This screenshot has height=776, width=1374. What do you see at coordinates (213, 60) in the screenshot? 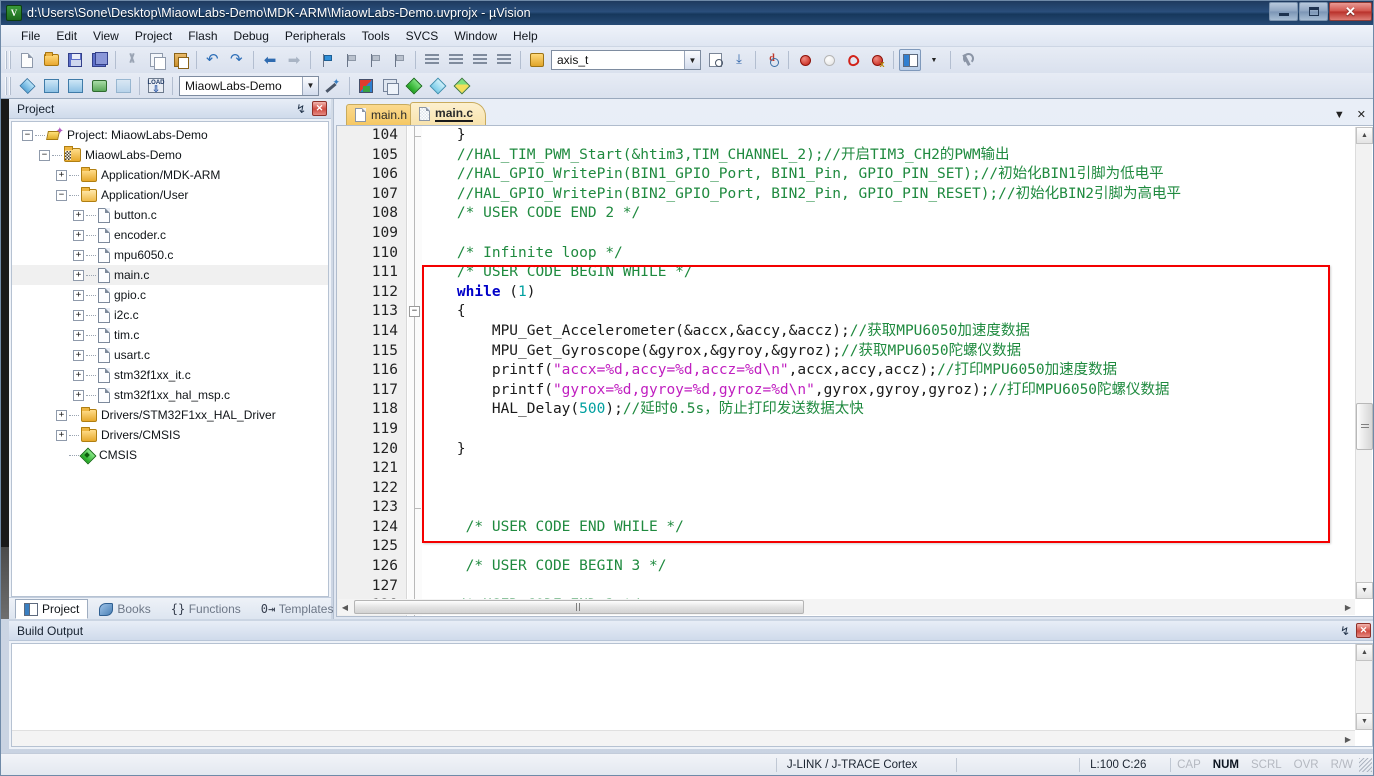
I see `undo-button: ↶` at bounding box center [213, 60].